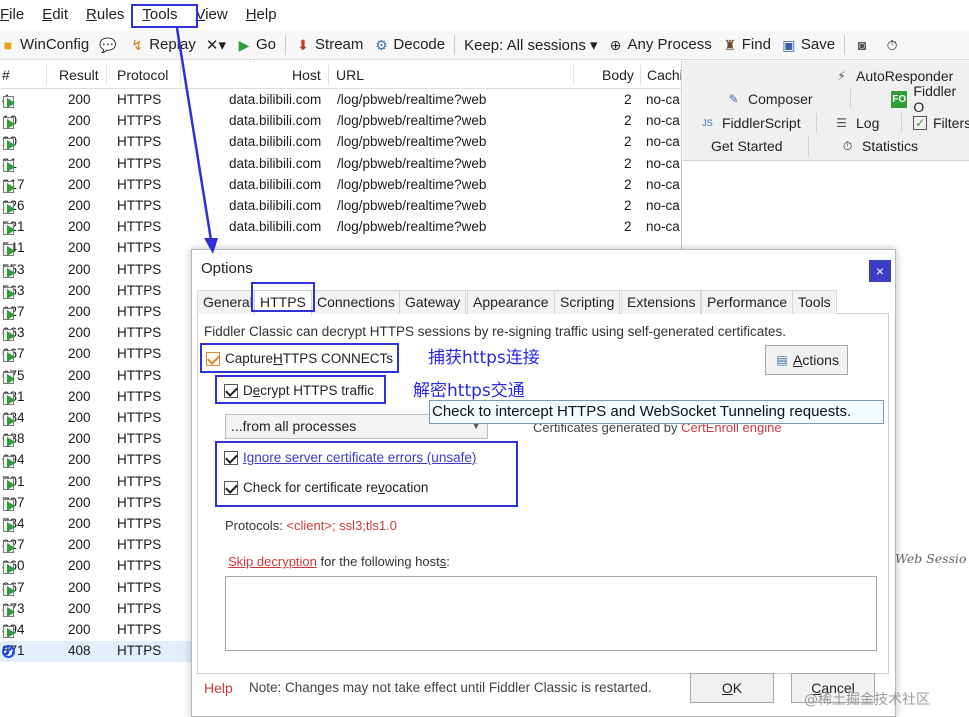  I want to click on close-button: ×, so click(880, 271).